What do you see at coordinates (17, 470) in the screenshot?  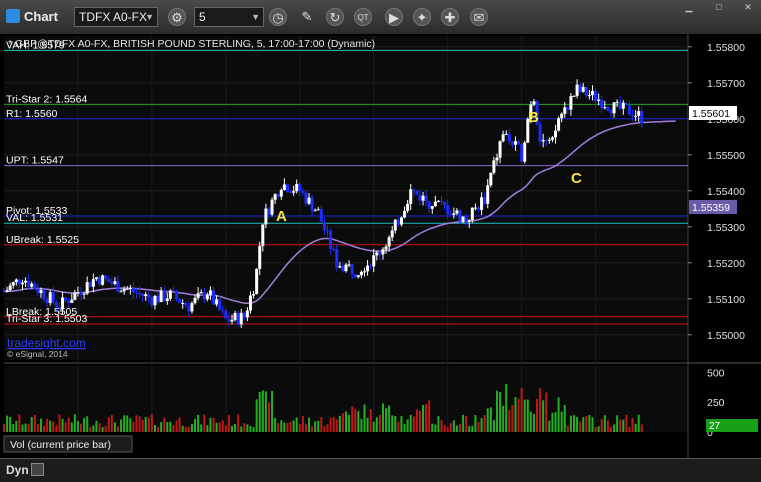 I see `dyn-label: Dyn` at bounding box center [17, 470].